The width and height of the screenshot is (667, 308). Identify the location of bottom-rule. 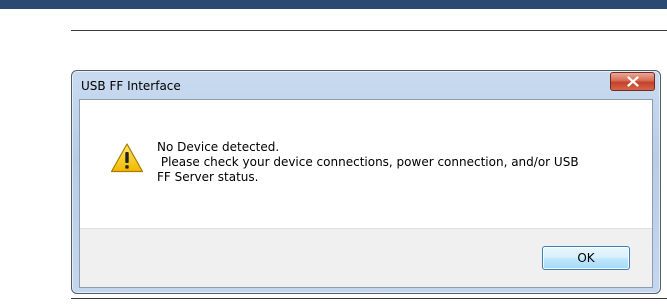
(369, 298).